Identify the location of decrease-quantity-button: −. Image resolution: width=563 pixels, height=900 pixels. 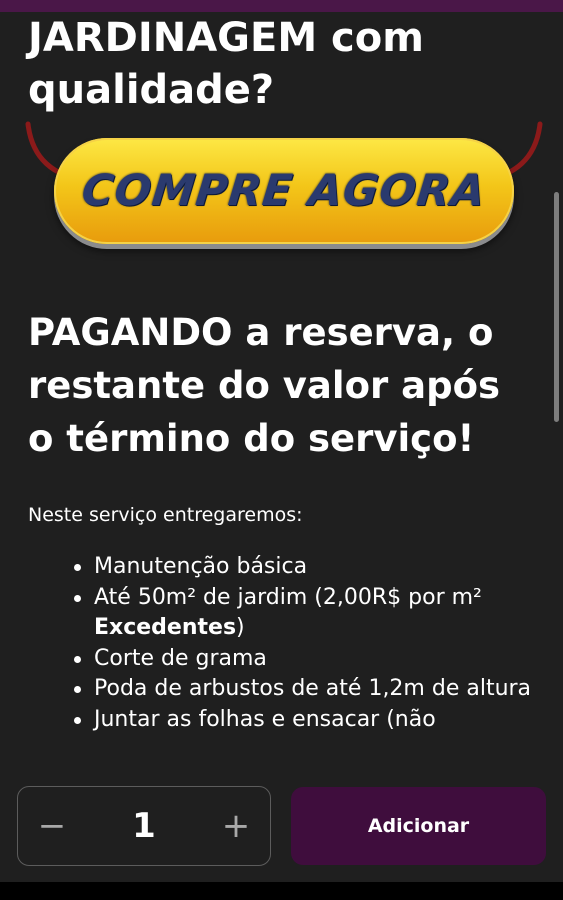
(52, 826).